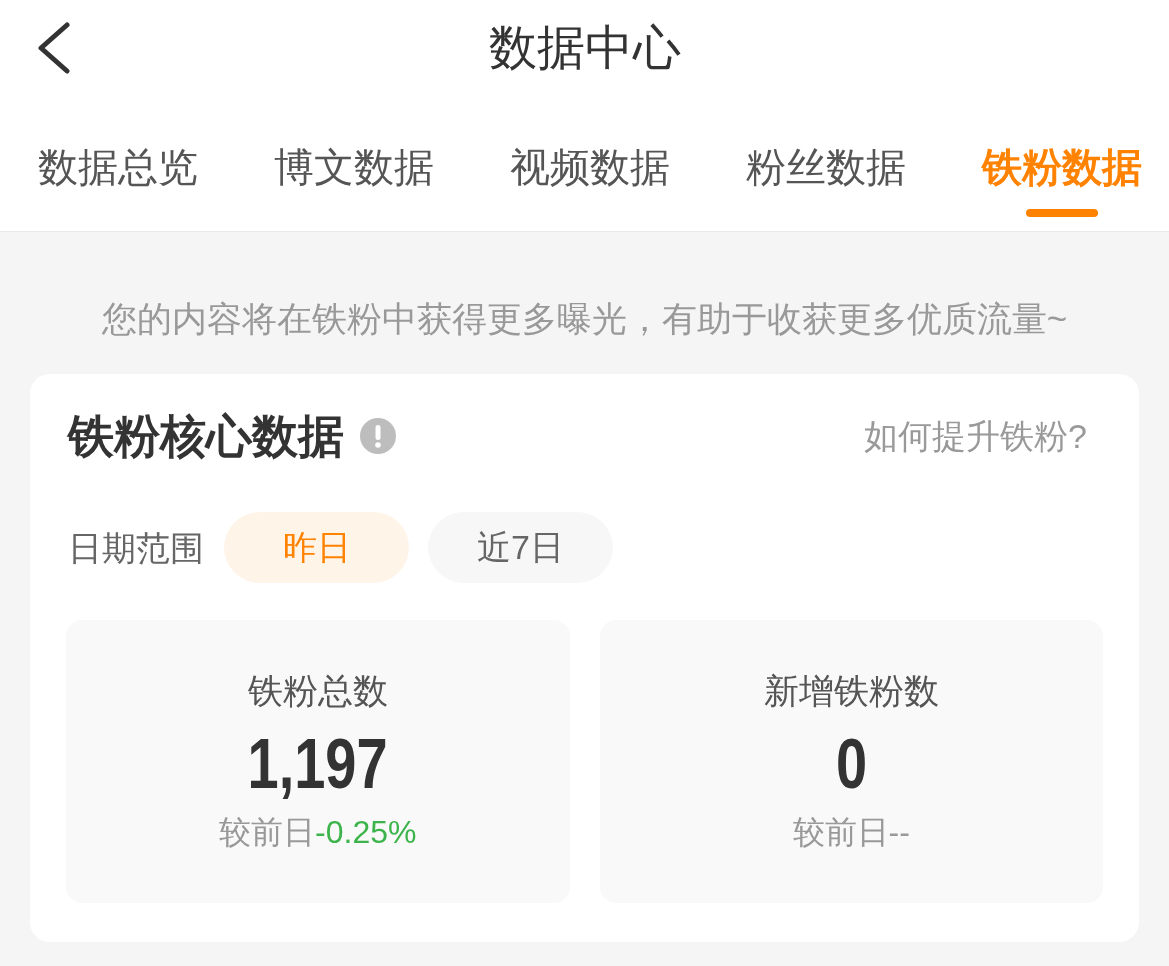 This screenshot has height=966, width=1169. Describe the element at coordinates (584, 319) in the screenshot. I see `notice-text: 您的内容将在铁粉中获得更多曝光，有助于收获更多优质流量~` at that location.